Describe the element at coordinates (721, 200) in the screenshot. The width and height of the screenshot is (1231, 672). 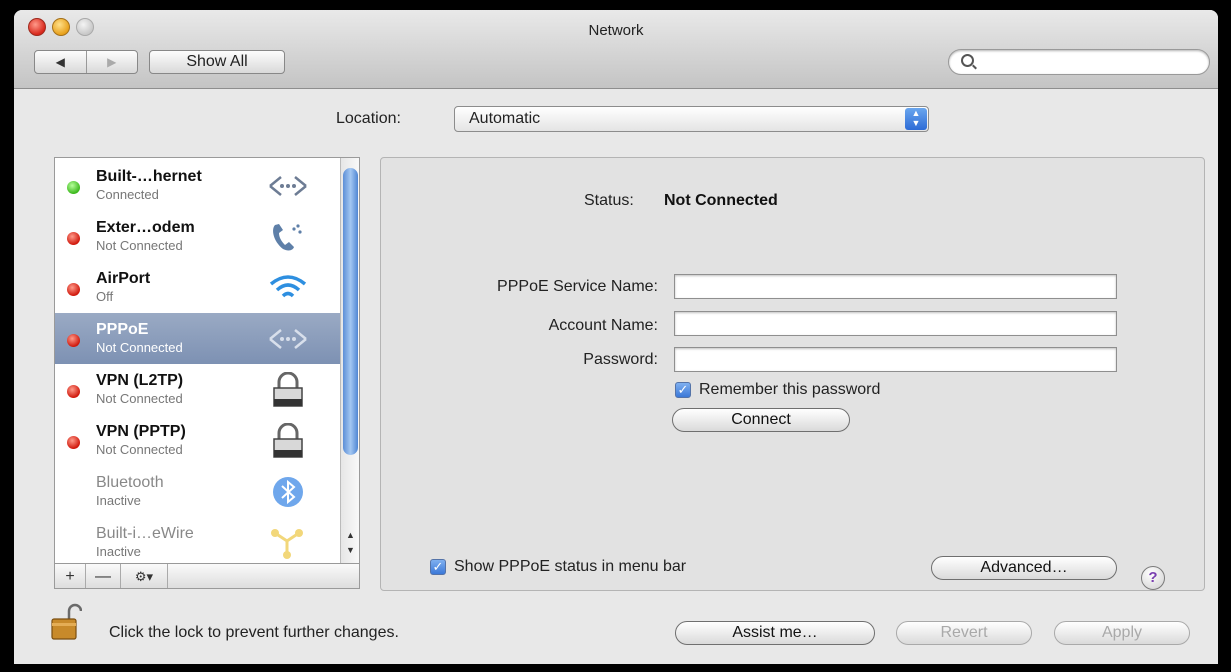
I see `status-value: Not Connected` at that location.